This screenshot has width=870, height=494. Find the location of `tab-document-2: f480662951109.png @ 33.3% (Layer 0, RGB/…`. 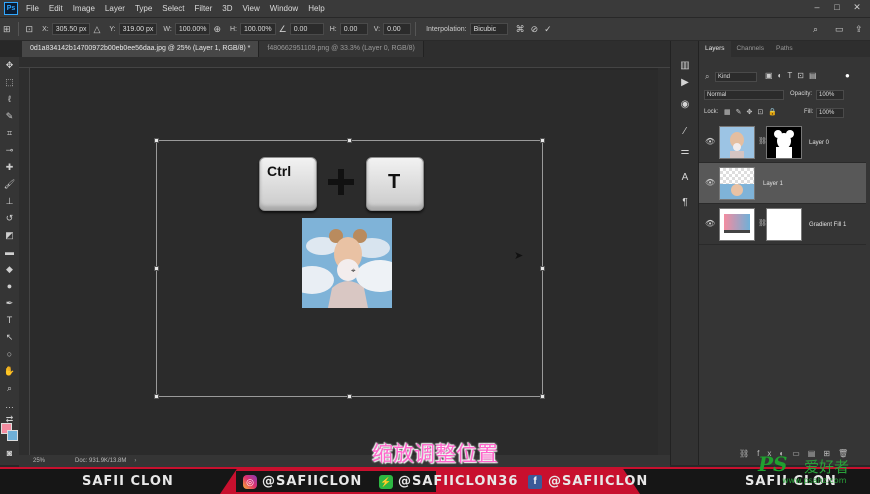

tab-document-2: f480662951109.png @ 33.3% (Layer 0, RGB/… is located at coordinates (341, 49).